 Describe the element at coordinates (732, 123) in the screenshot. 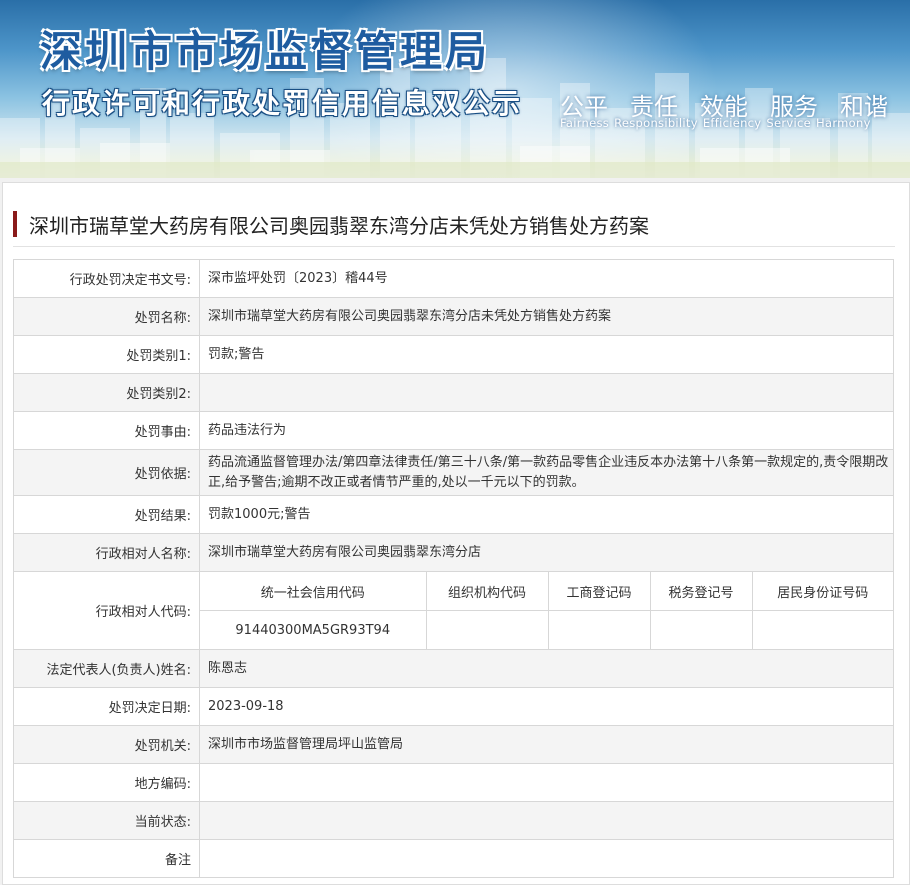

I see `slogan-en-efficiency: Efficiency` at that location.